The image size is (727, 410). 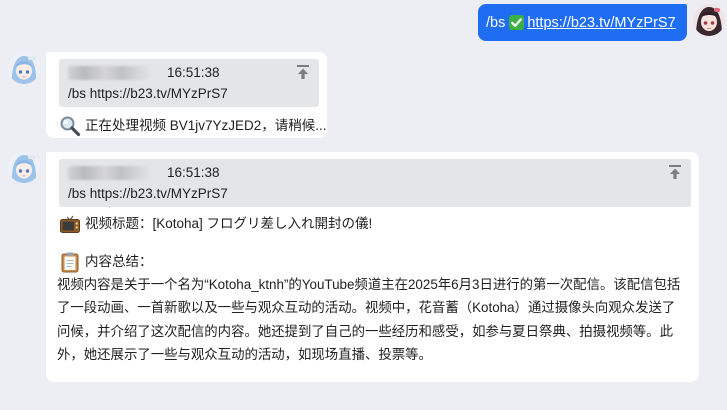 What do you see at coordinates (70, 126) in the screenshot?
I see `magnifier-icon` at bounding box center [70, 126].